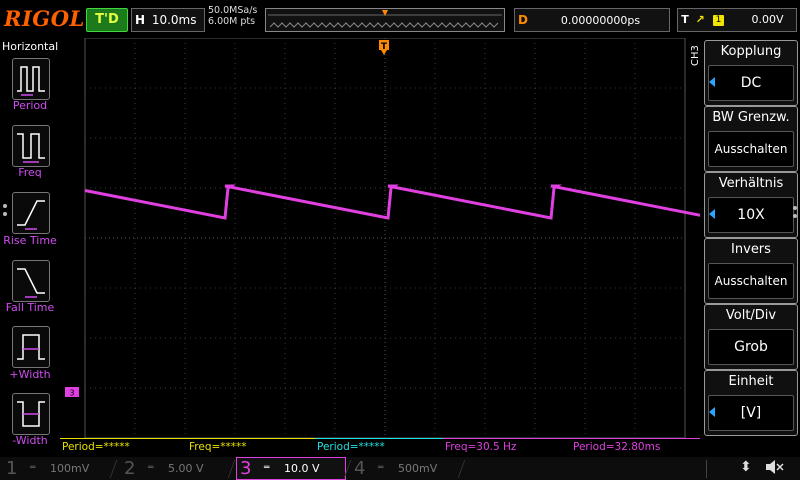  I want to click on freq-label: Freq, so click(30, 172).